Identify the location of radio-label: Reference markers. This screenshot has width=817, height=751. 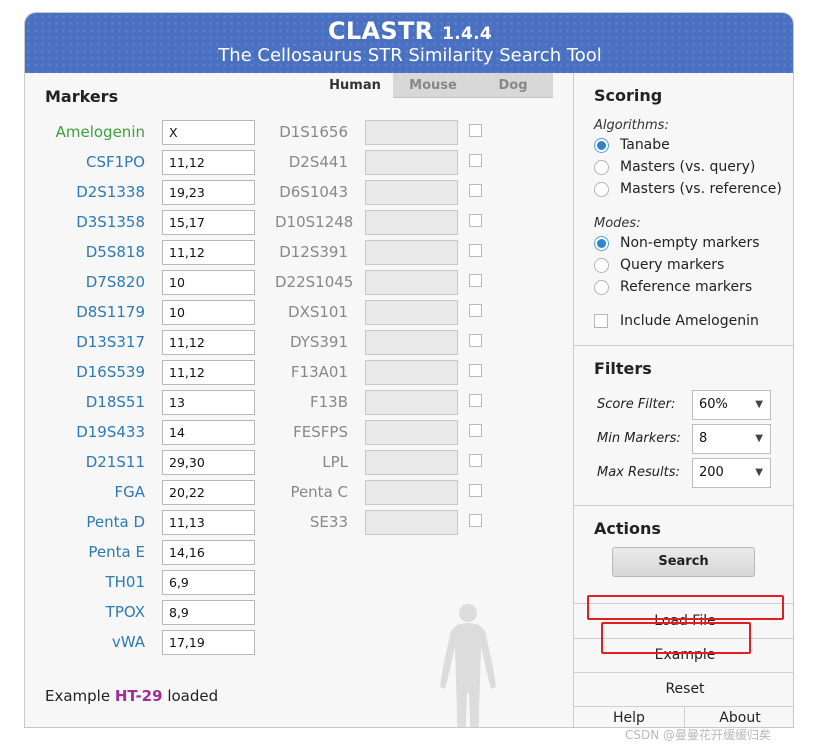
(686, 287).